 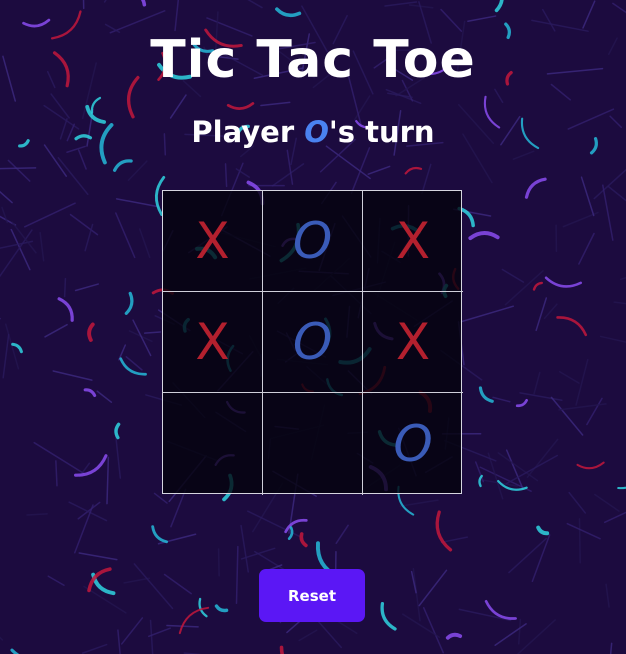 What do you see at coordinates (316, 132) in the screenshot?
I see `current-player-mark: O` at bounding box center [316, 132].